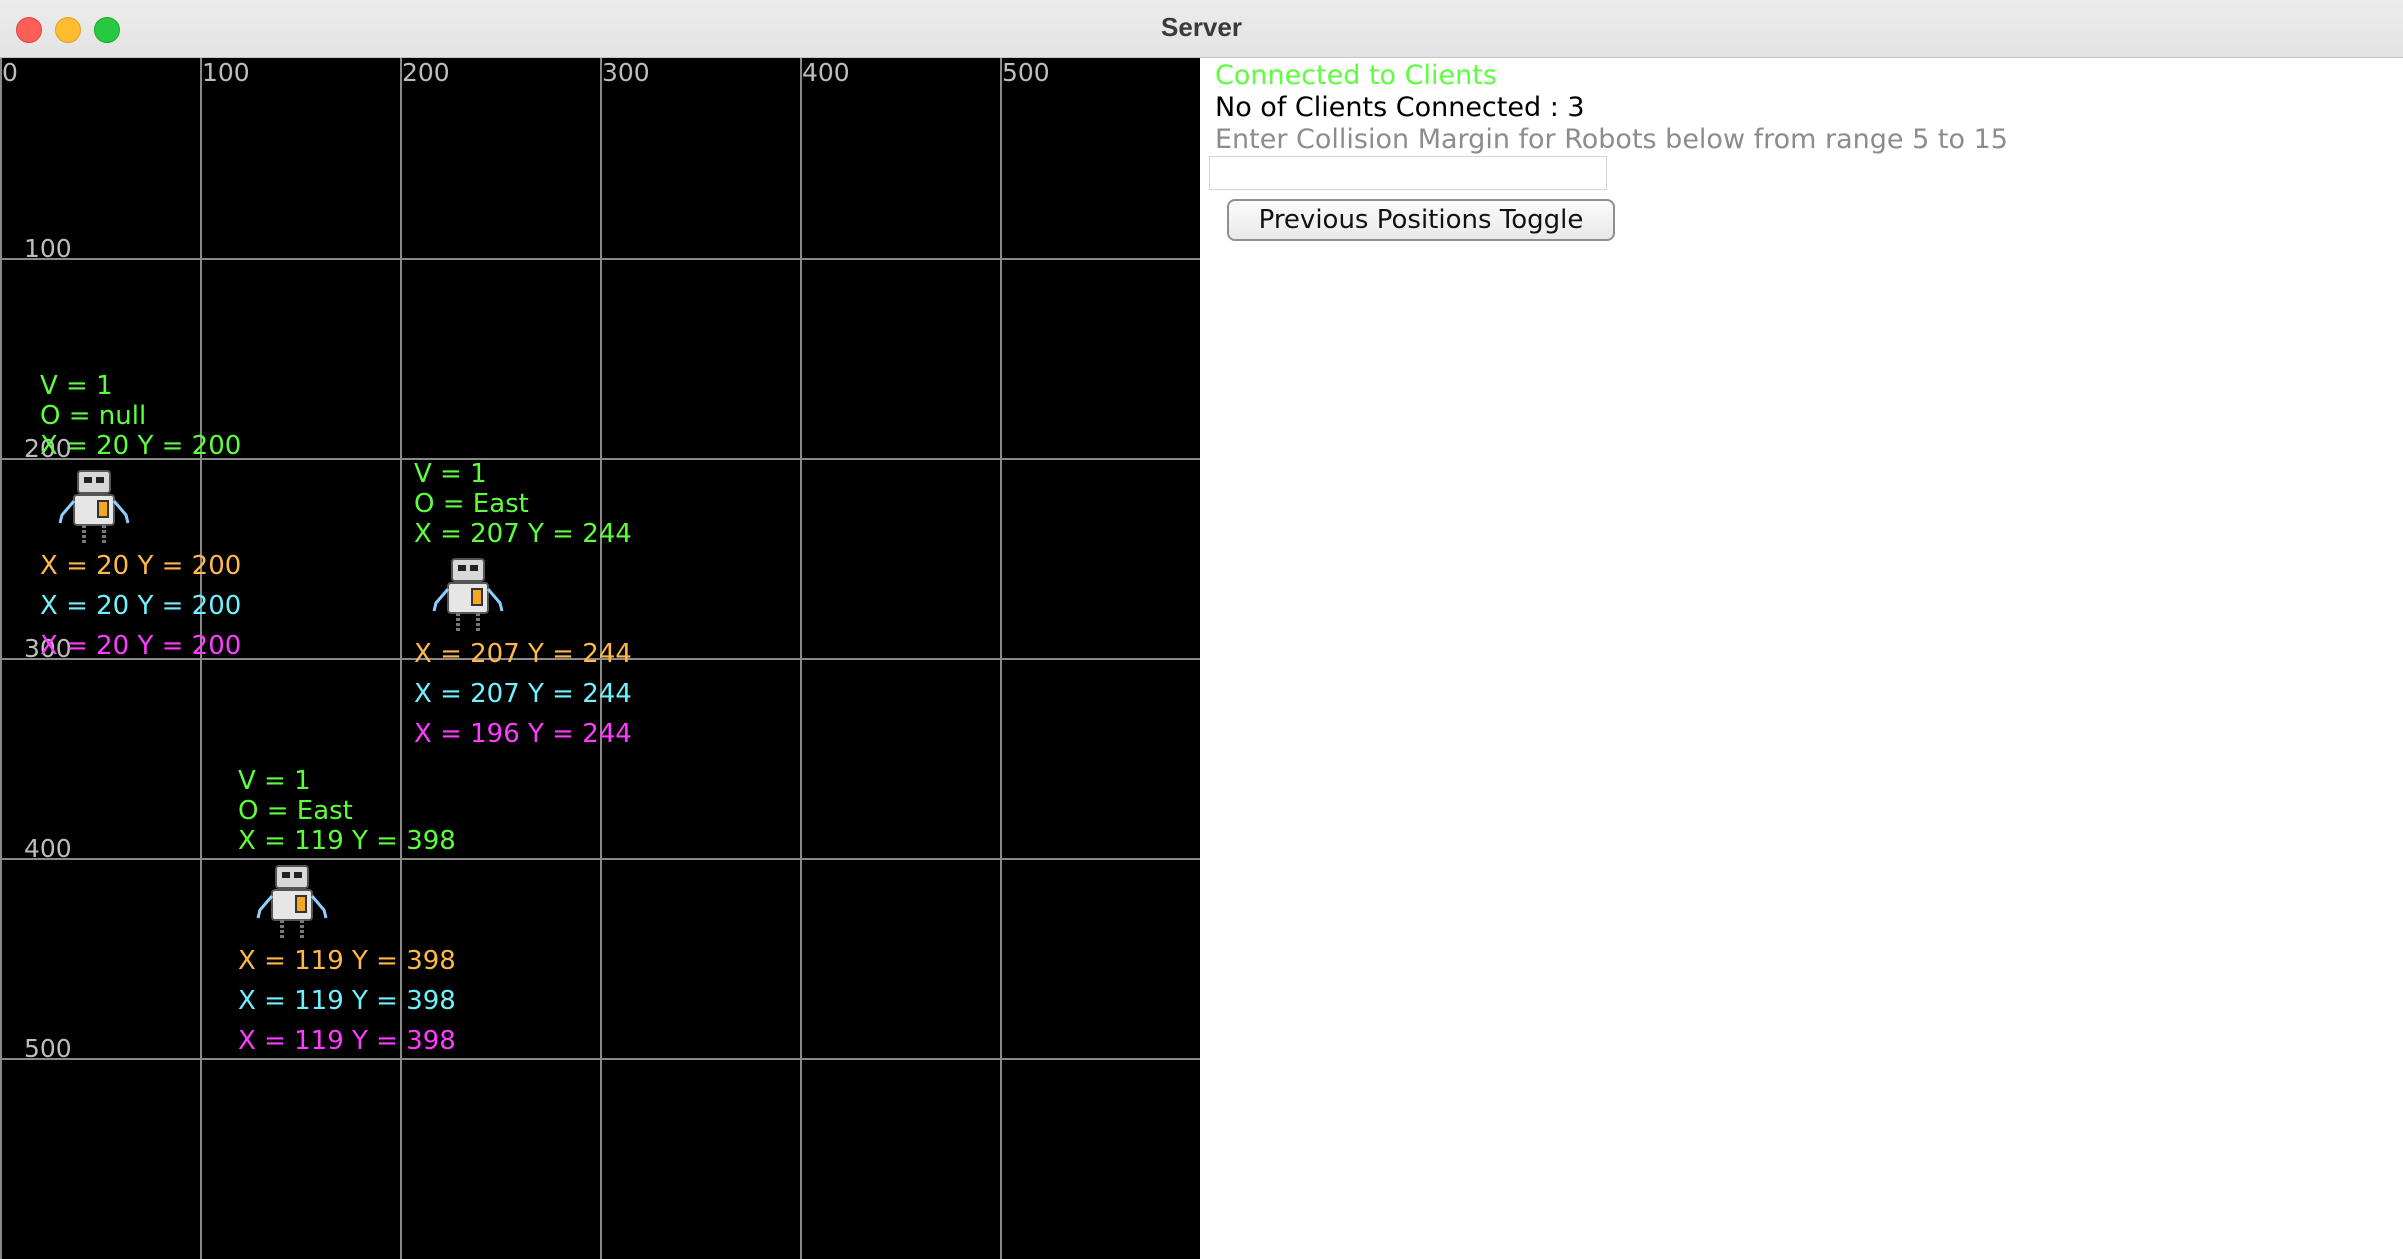 This screenshot has height=1259, width=2403. I want to click on window-title: Server, so click(1201, 27).